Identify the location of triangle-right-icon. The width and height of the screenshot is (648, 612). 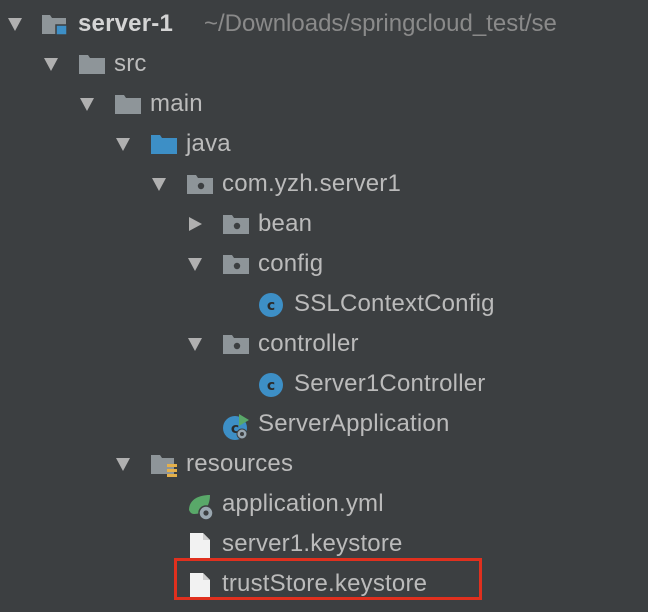
(195, 224).